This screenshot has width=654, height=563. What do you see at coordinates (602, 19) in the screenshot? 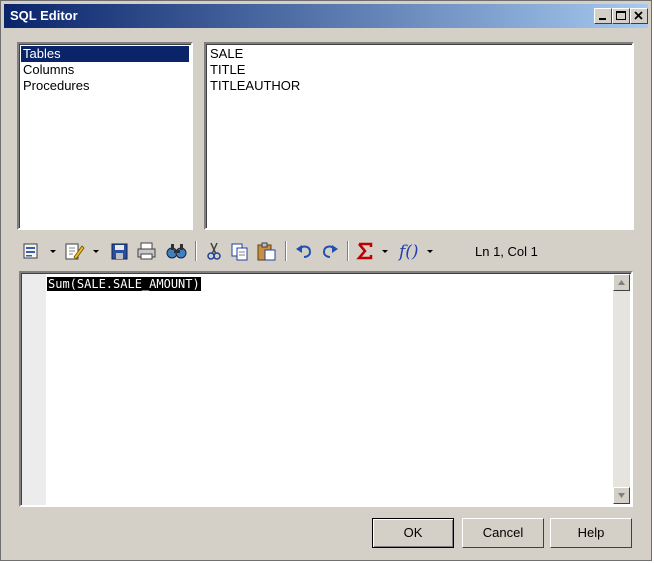
I see `minimize-icon` at bounding box center [602, 19].